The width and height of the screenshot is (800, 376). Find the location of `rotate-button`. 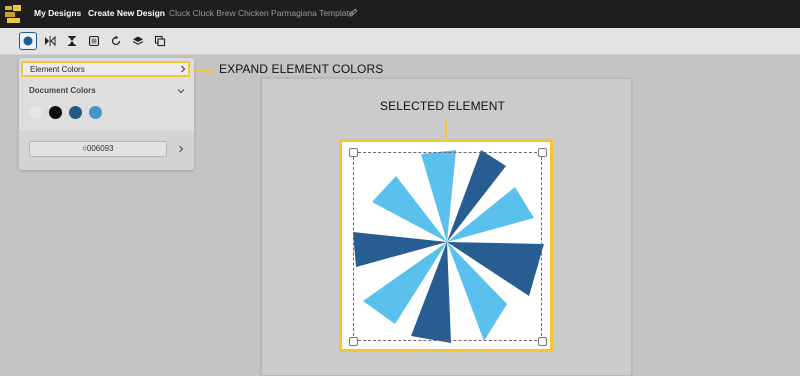

rotate-button is located at coordinates (116, 41).